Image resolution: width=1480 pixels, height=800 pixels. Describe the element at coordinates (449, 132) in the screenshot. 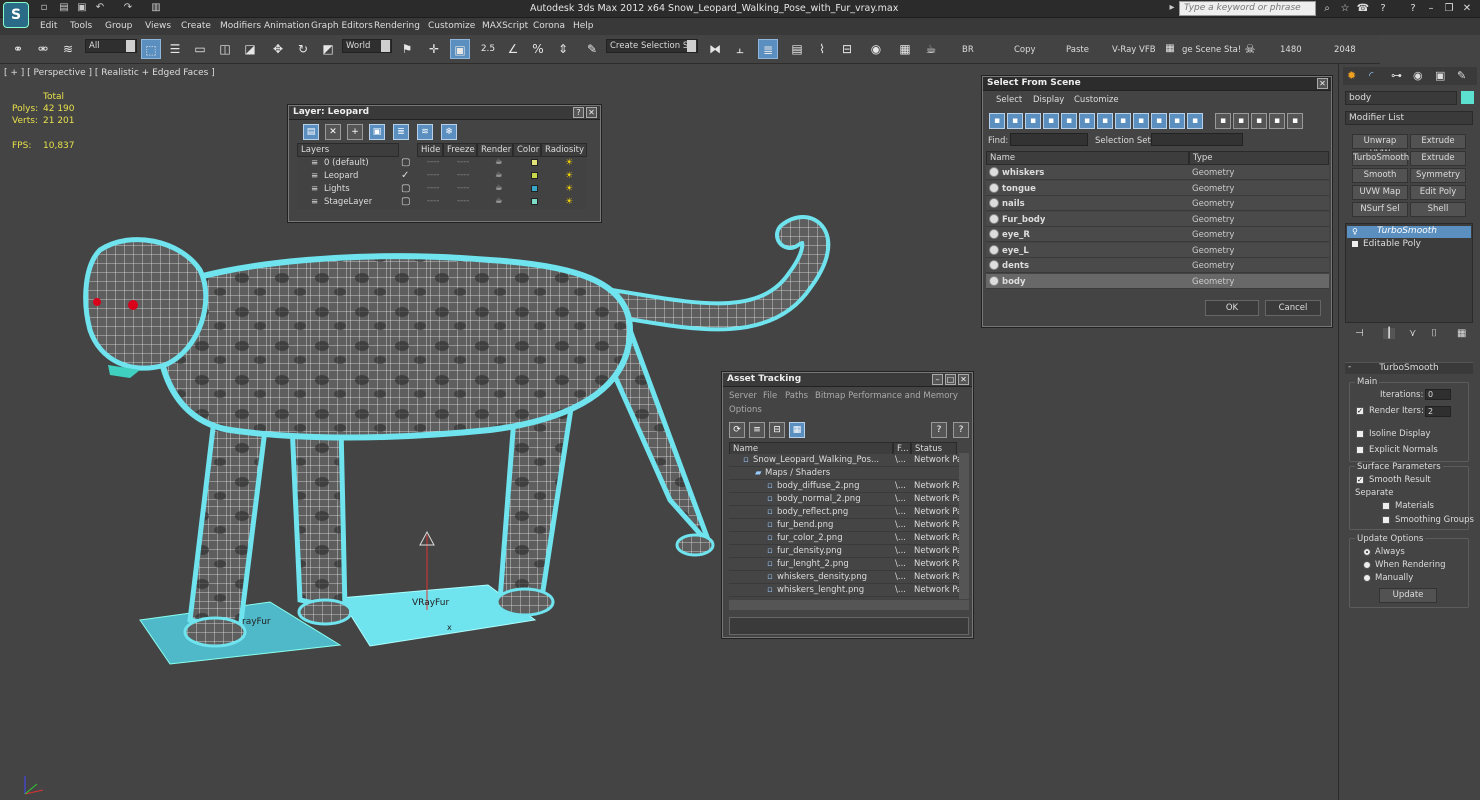

I see `freeze-all-icon: ❄` at that location.